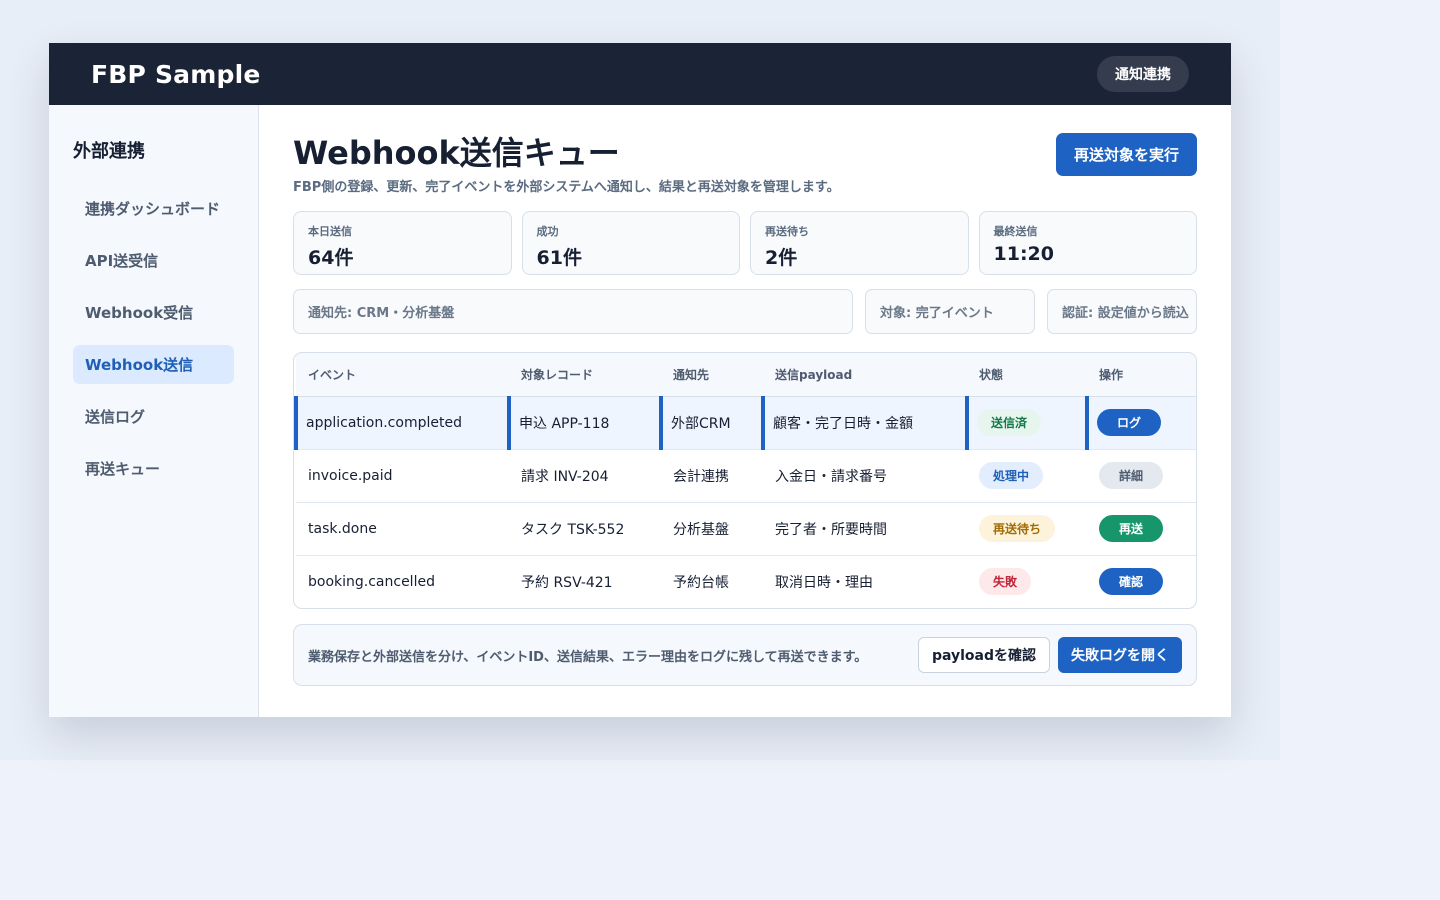 The height and width of the screenshot is (900, 1440). I want to click on table-header-row: イベント 対象レコード 通知先 送信payload 状態 操作, so click(746, 375).